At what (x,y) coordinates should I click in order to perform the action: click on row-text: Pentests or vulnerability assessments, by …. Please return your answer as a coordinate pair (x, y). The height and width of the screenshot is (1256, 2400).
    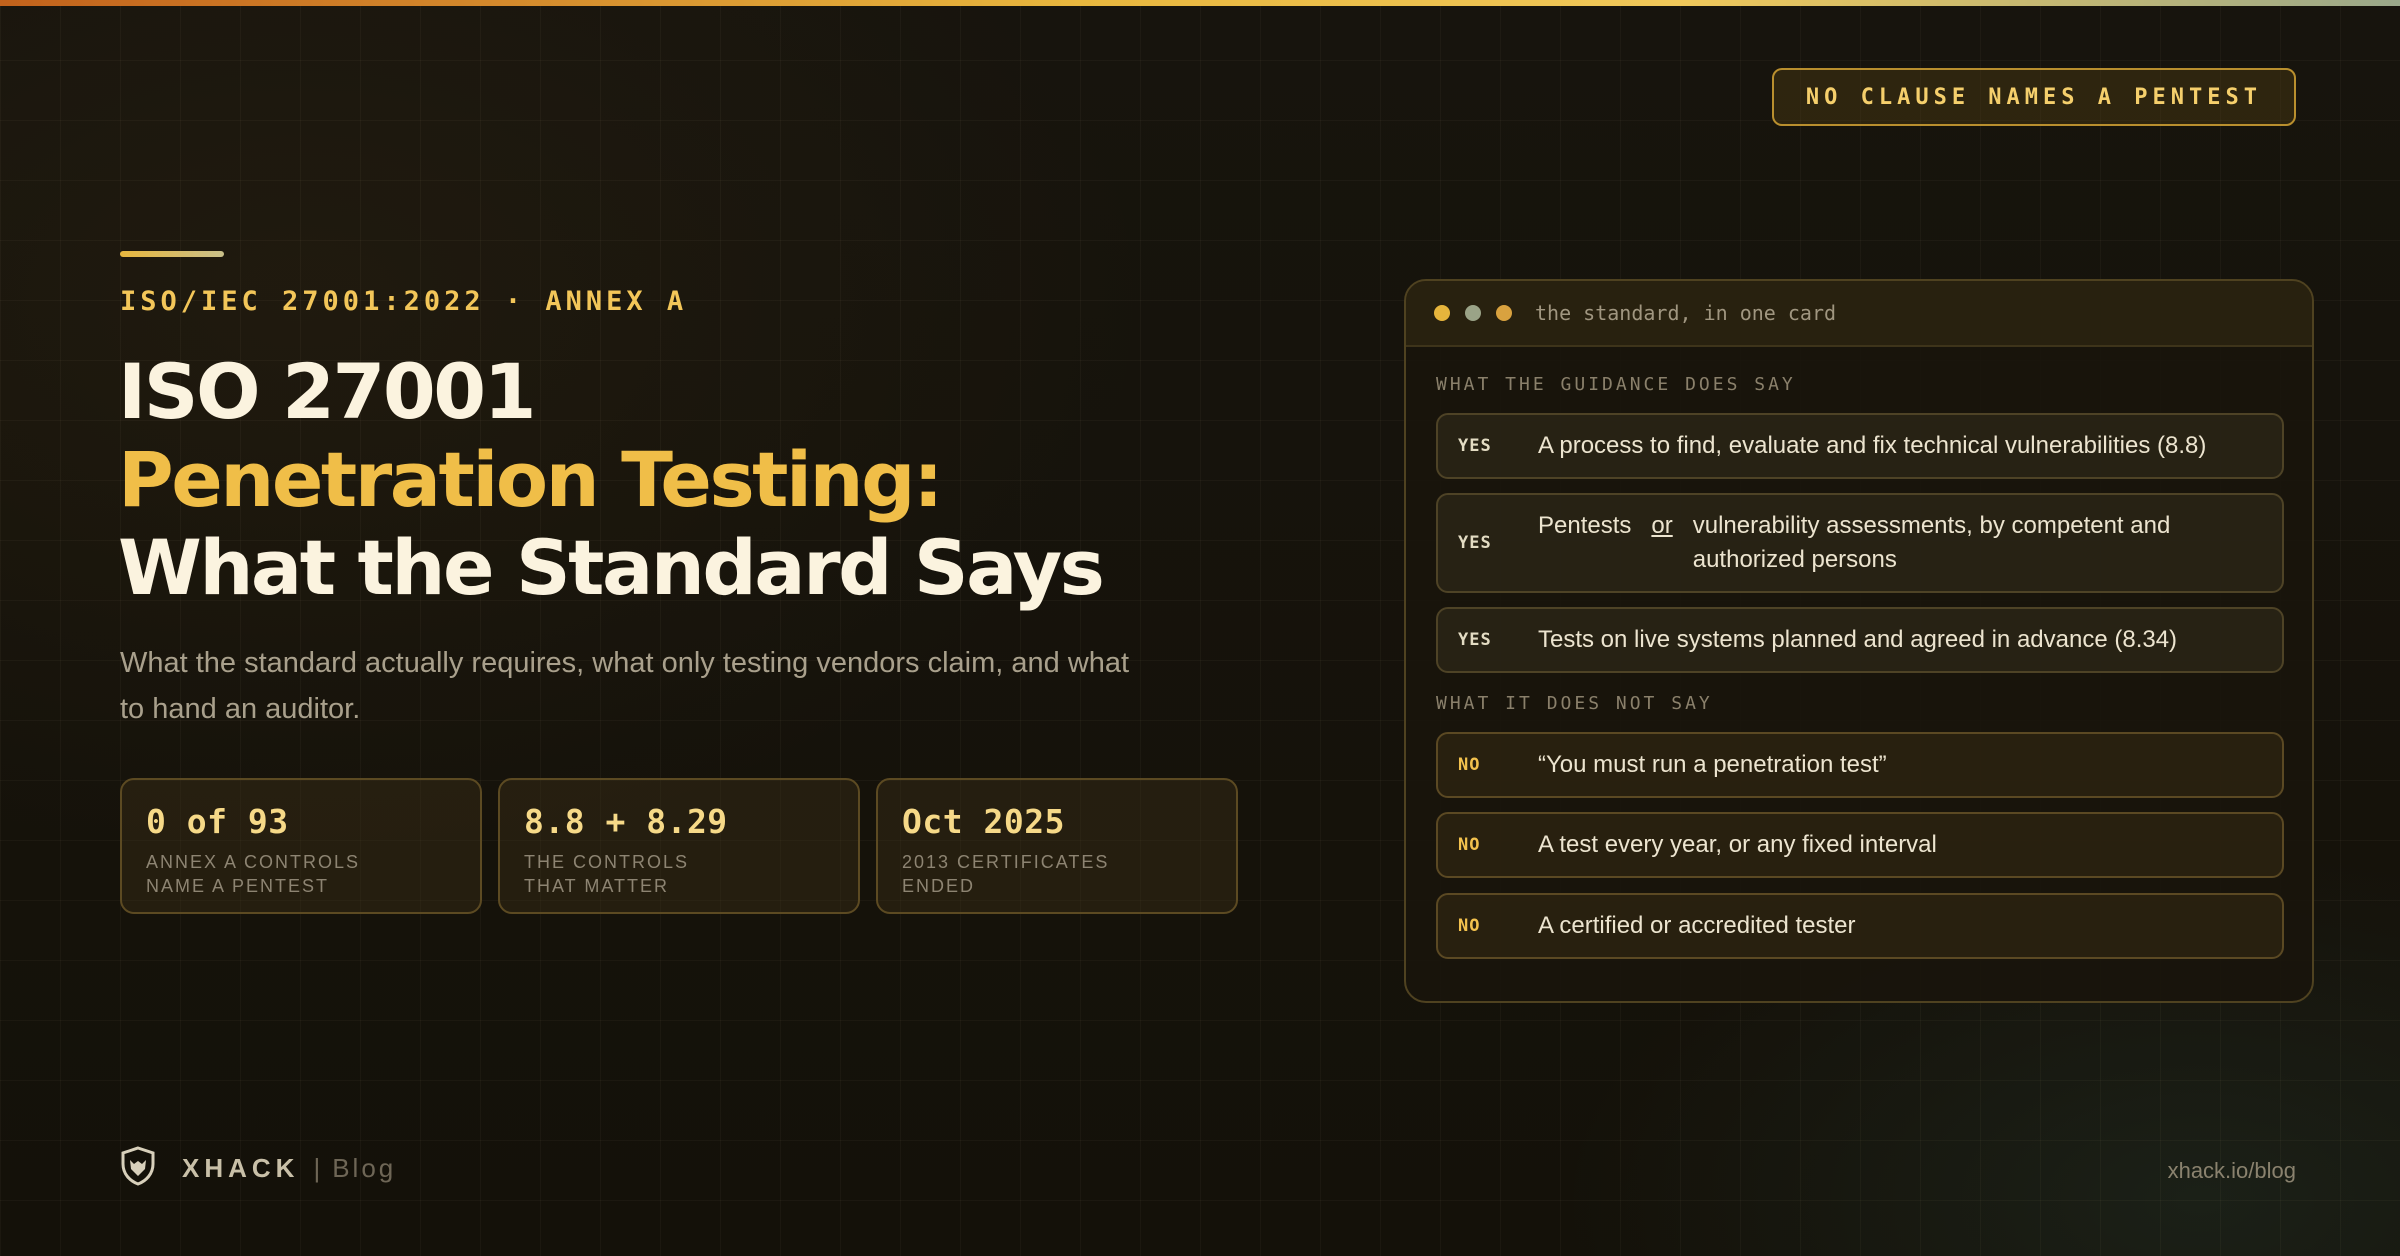
    Looking at the image, I should click on (1900, 543).